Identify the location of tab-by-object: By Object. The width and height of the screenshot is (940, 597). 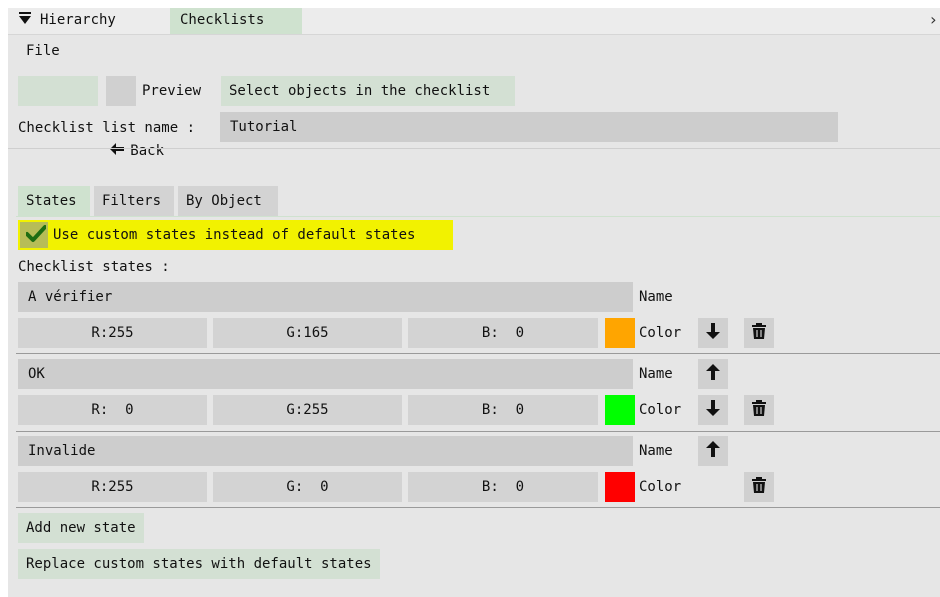
(228, 201).